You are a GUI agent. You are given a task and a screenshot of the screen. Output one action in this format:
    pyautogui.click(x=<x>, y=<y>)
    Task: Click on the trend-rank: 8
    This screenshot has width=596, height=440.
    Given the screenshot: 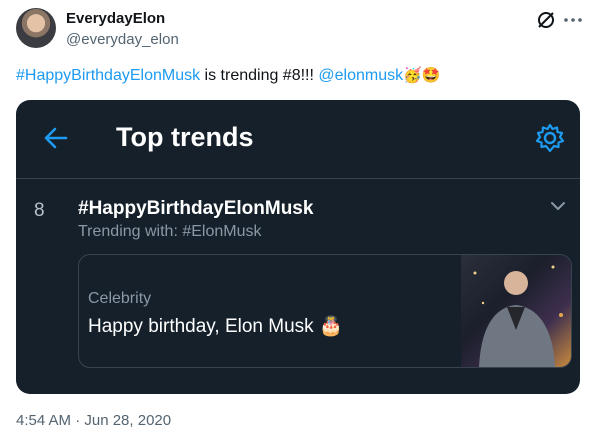 What is the action you would take?
    pyautogui.click(x=39, y=210)
    